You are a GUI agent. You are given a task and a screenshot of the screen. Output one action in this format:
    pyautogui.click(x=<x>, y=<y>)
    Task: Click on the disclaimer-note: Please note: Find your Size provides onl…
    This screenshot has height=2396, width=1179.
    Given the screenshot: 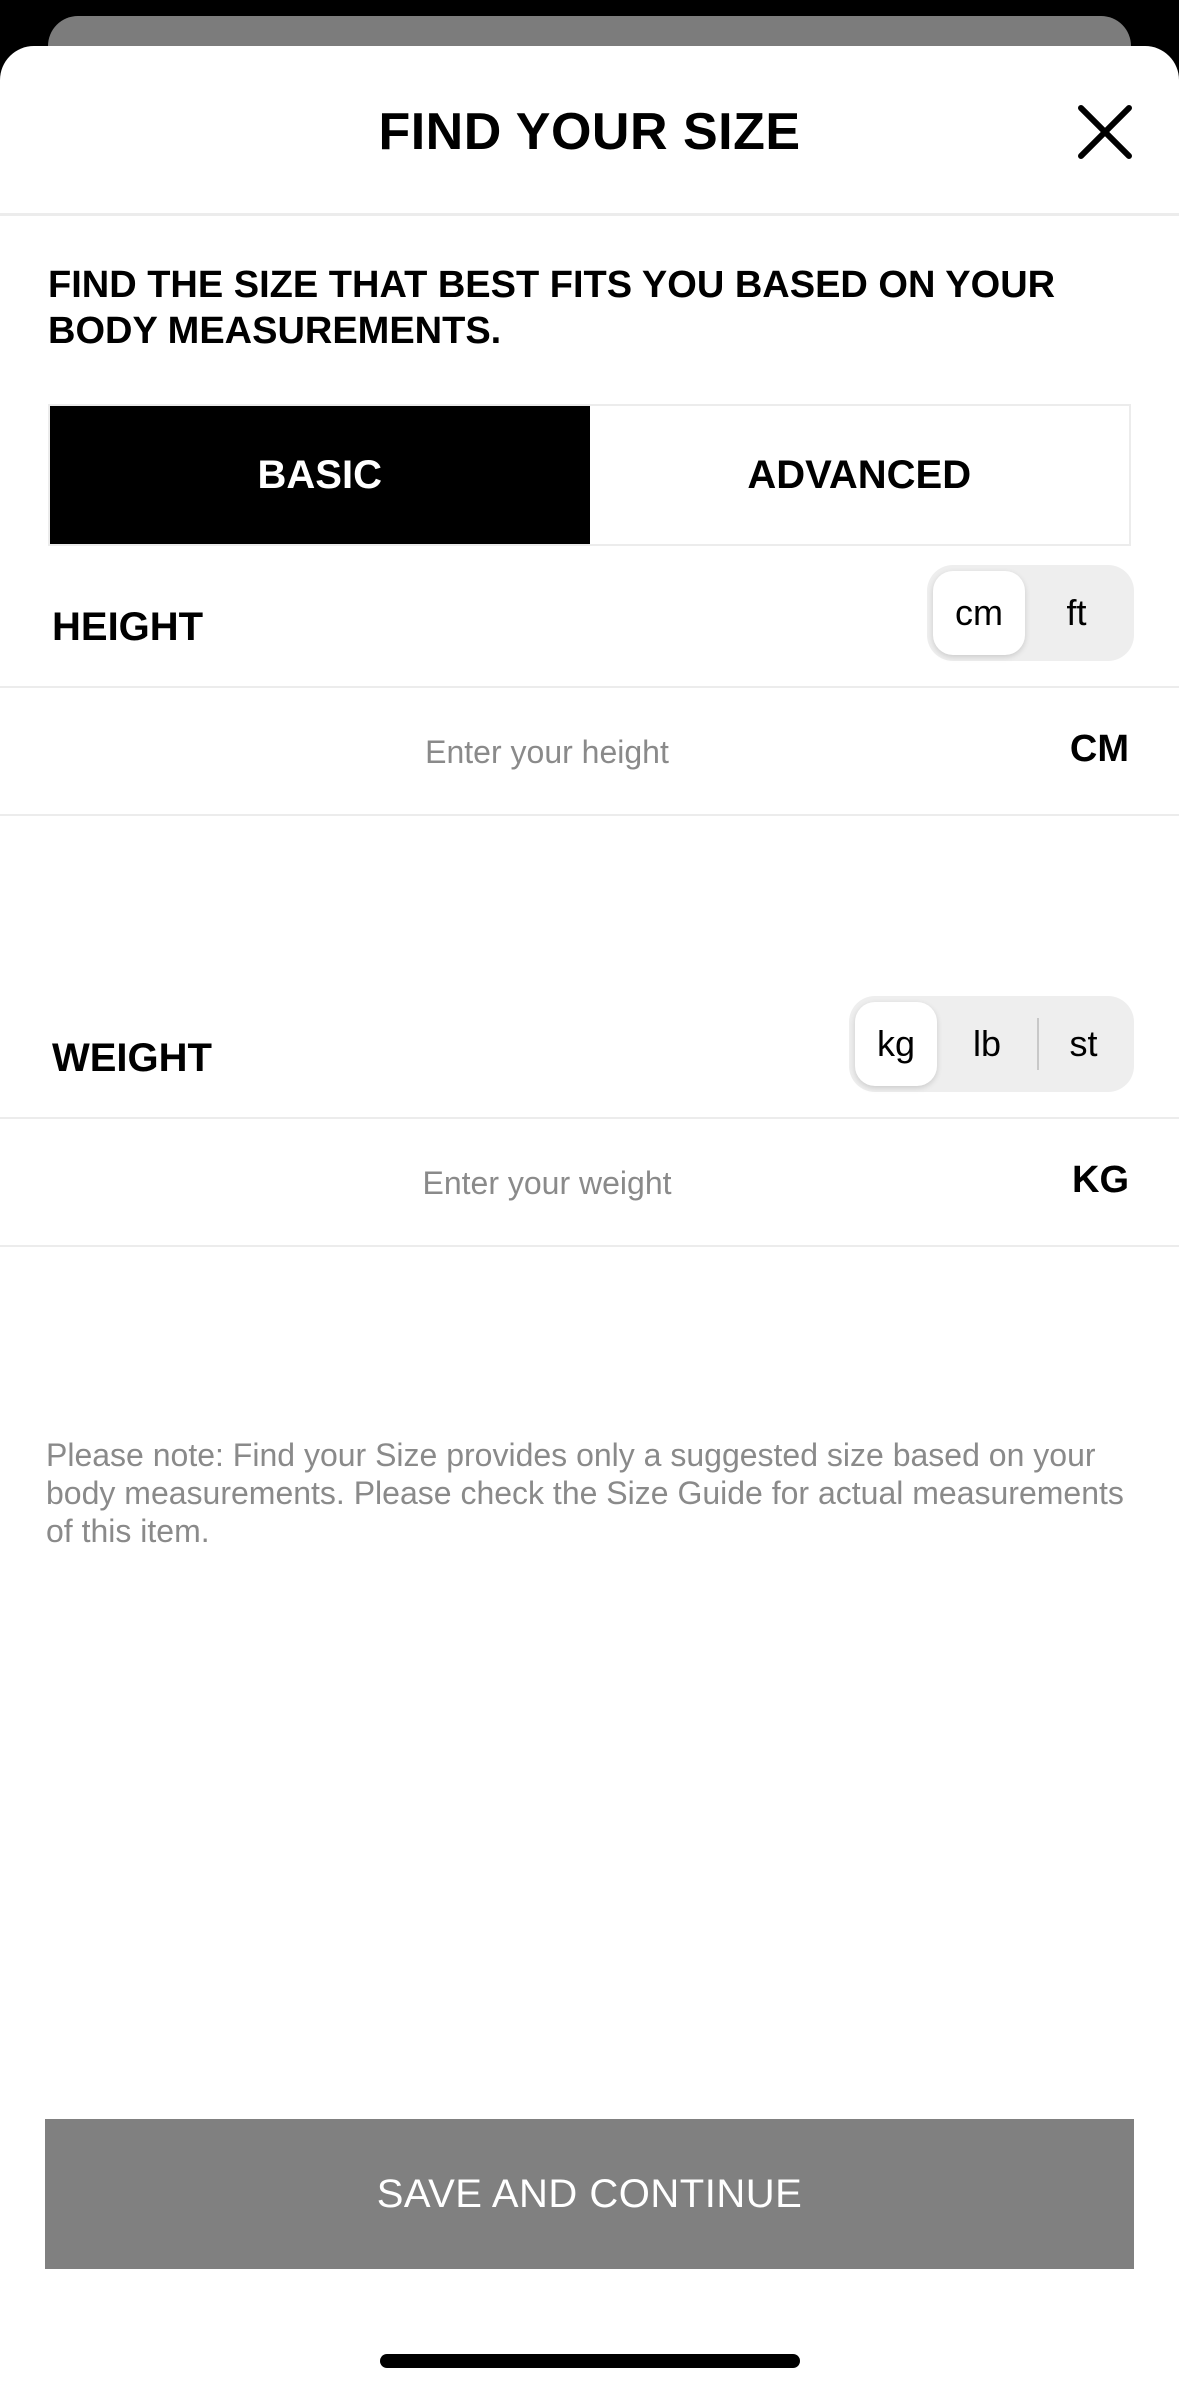 What is the action you would take?
    pyautogui.click(x=585, y=1493)
    